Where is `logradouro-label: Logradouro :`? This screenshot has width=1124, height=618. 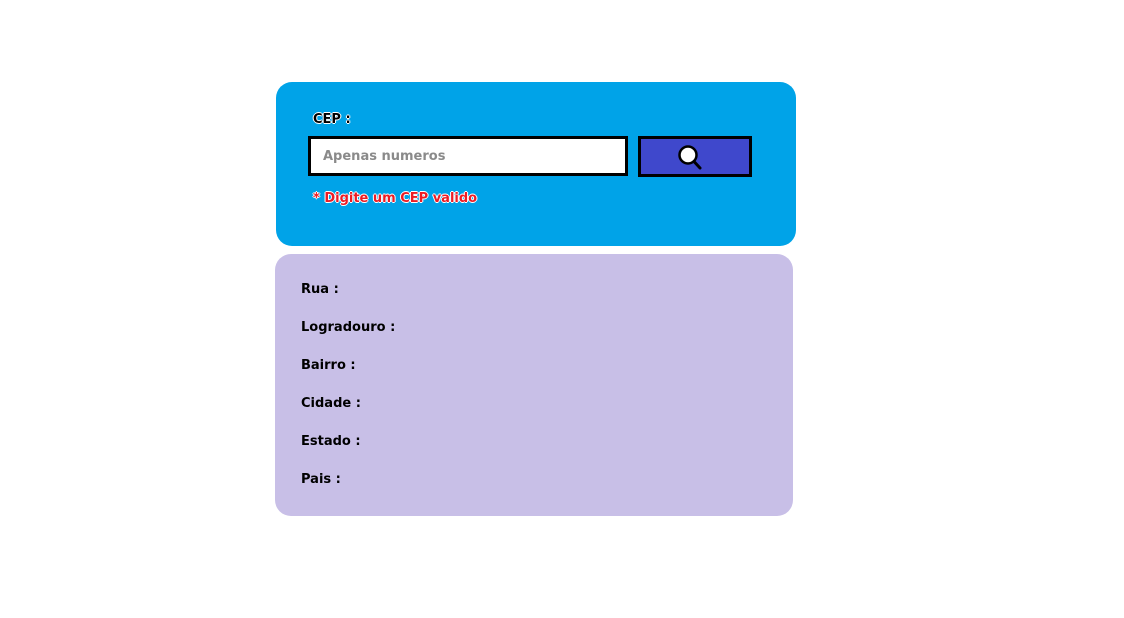
logradouro-label: Logradouro : is located at coordinates (348, 327).